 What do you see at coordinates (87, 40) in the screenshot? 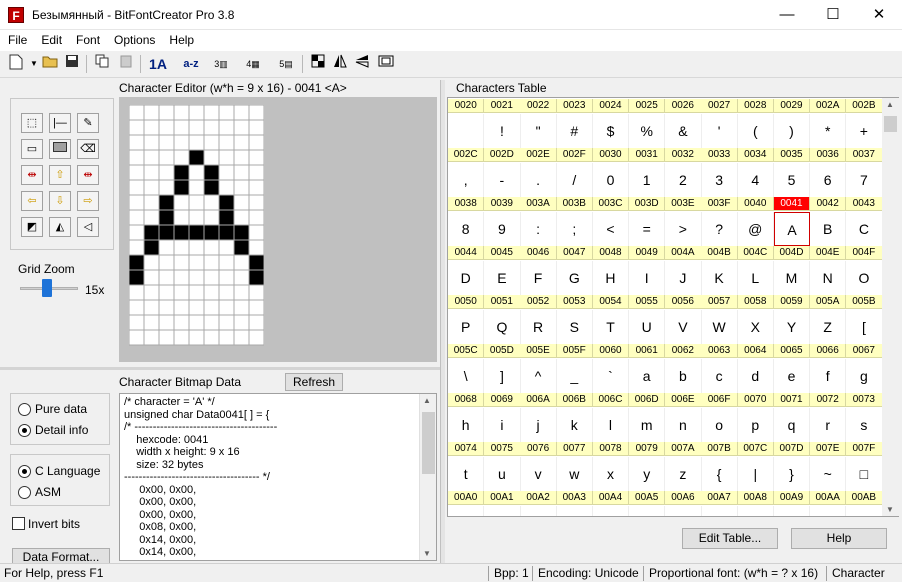
I see `menu-font: Font` at bounding box center [87, 40].